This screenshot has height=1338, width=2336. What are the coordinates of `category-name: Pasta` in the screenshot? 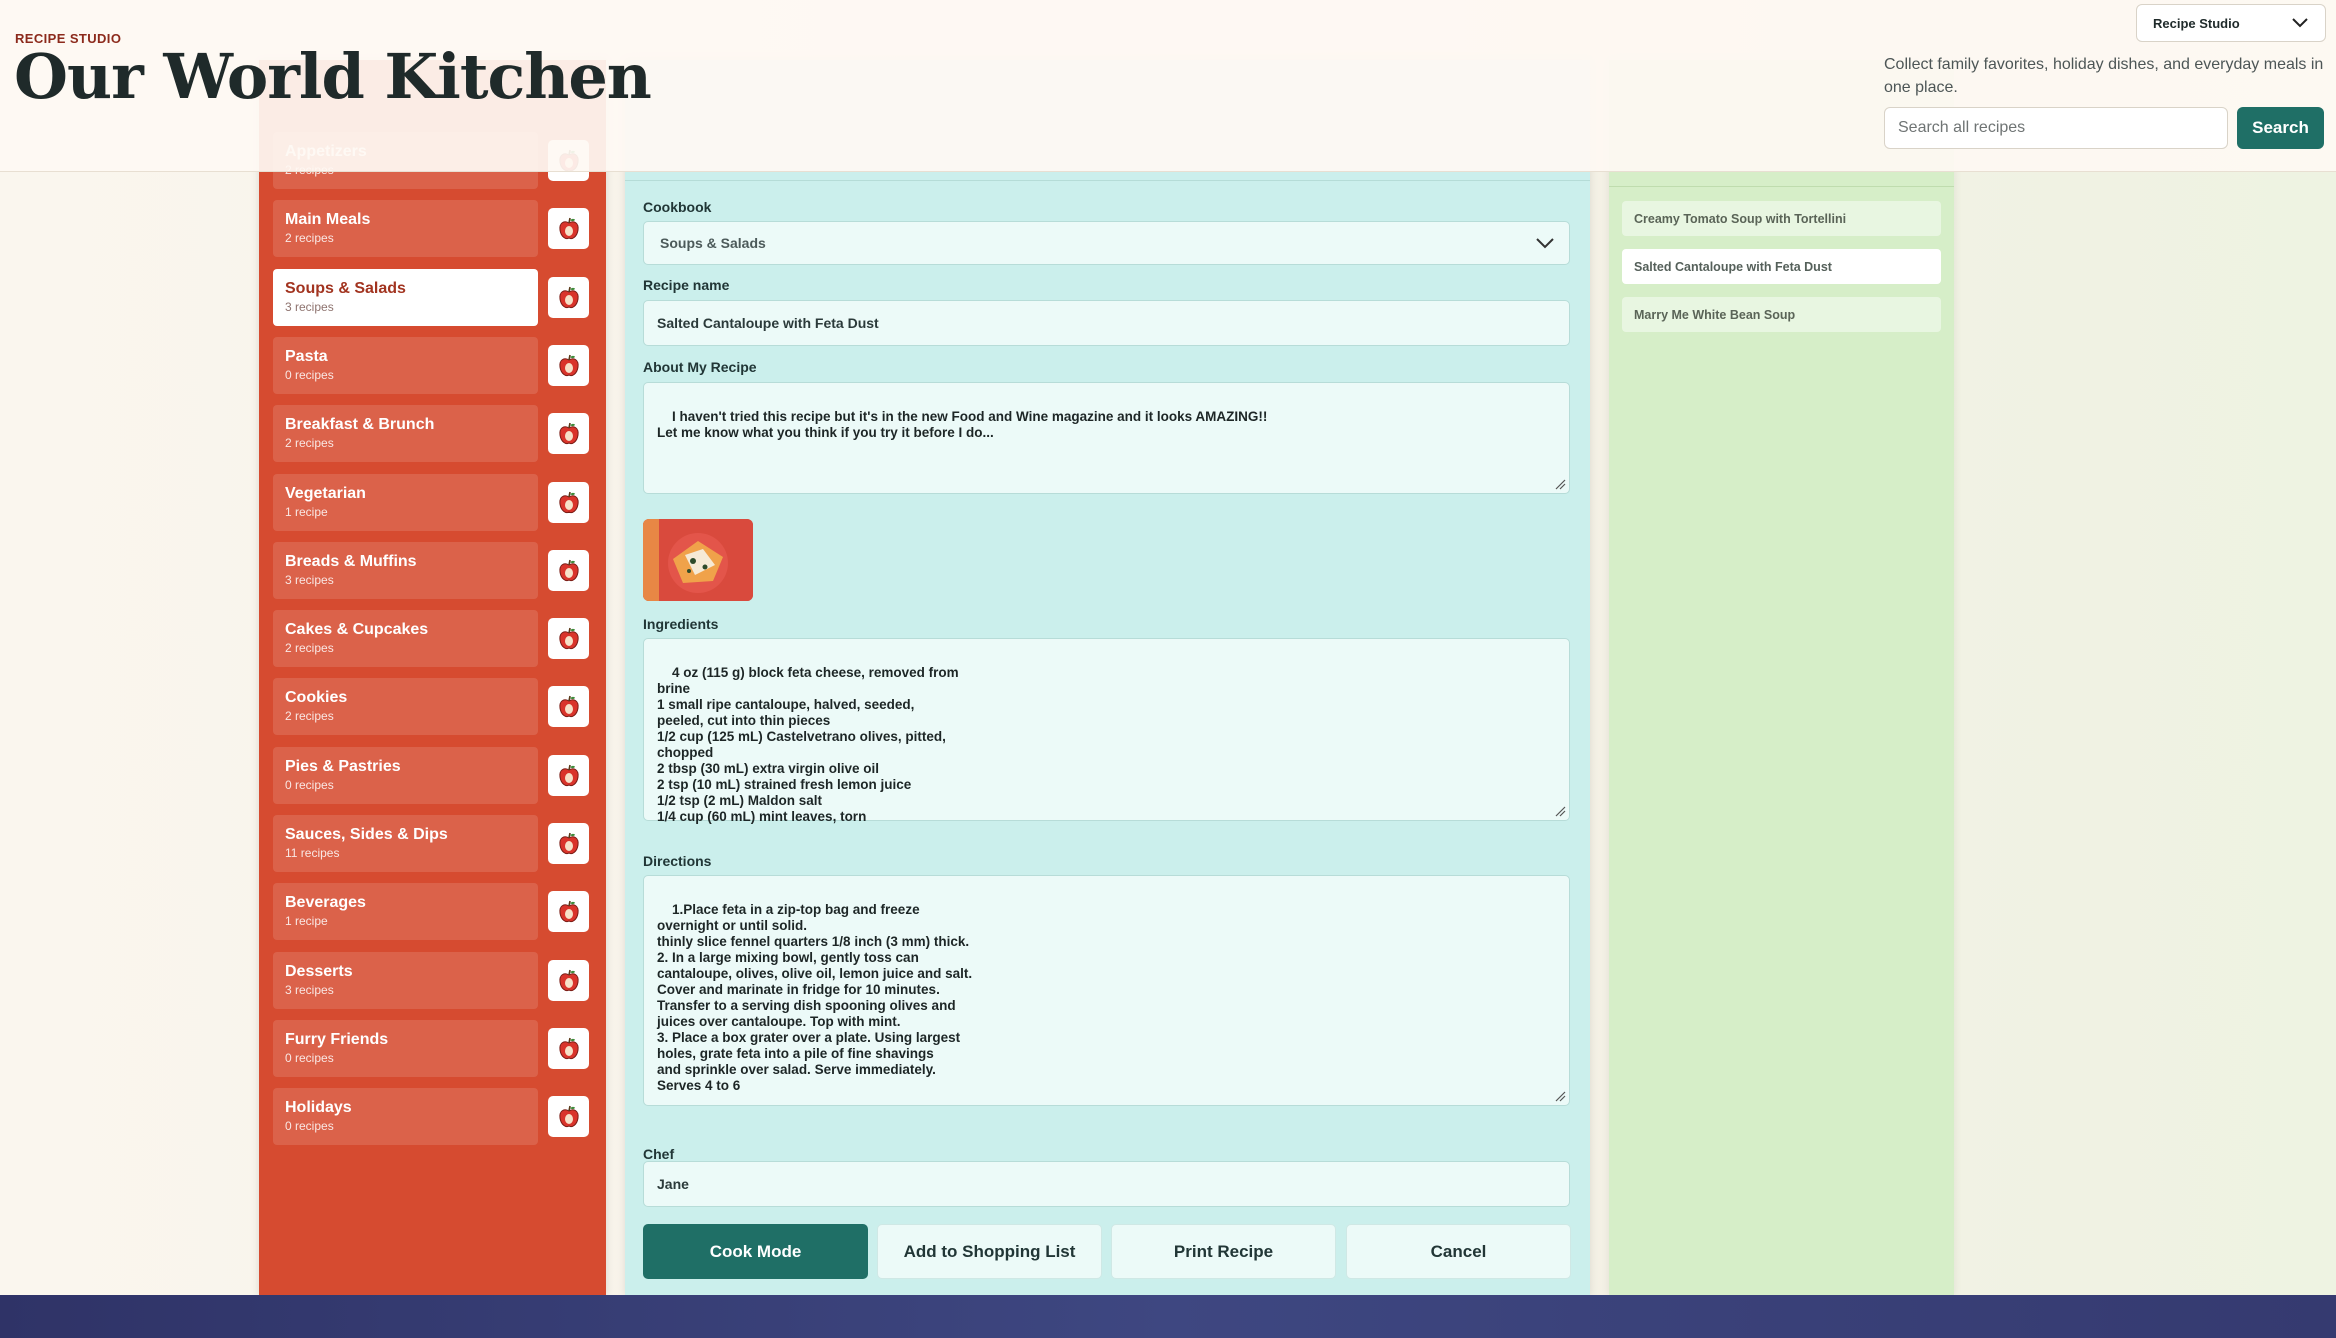 It's located at (306, 356).